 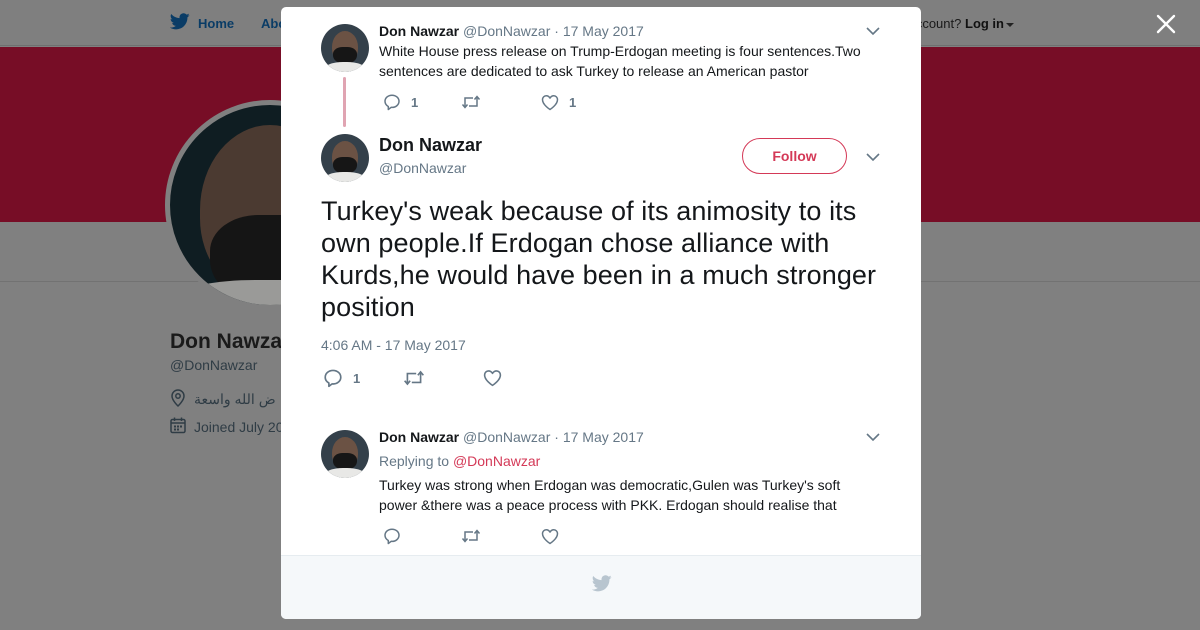 I want to click on nav-home-link: Home, so click(x=202, y=23).